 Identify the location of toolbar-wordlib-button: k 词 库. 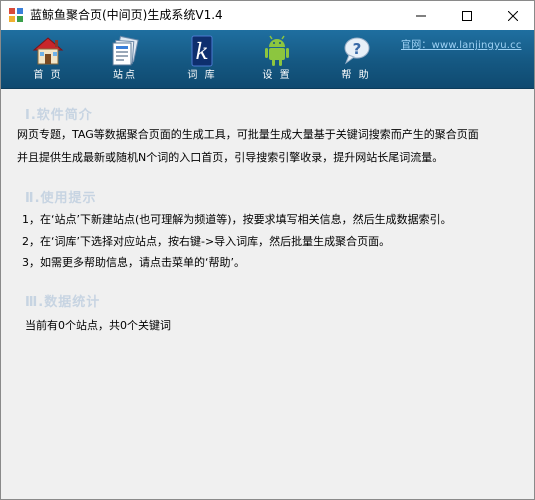
(202, 60).